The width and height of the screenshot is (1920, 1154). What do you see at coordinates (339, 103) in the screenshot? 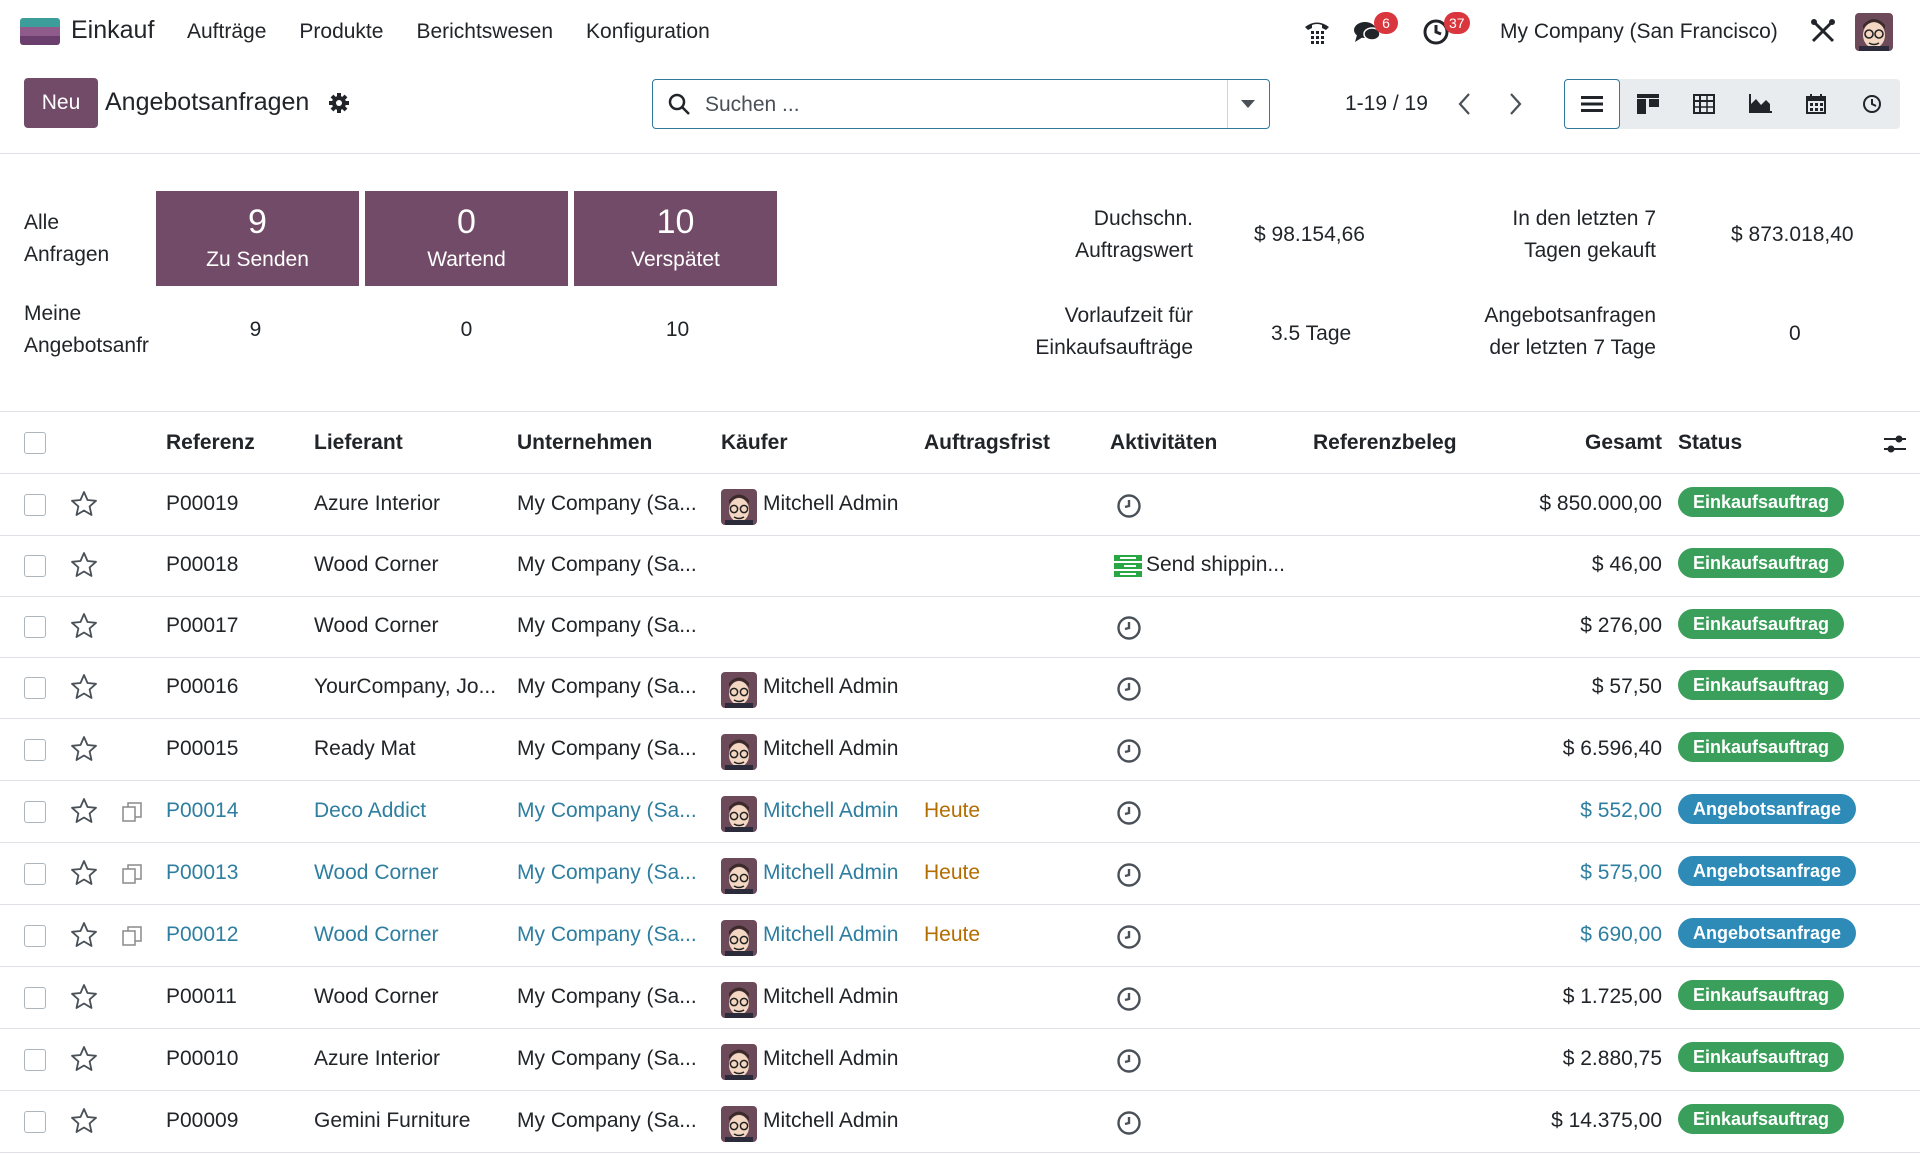
I see `gear-icon` at bounding box center [339, 103].